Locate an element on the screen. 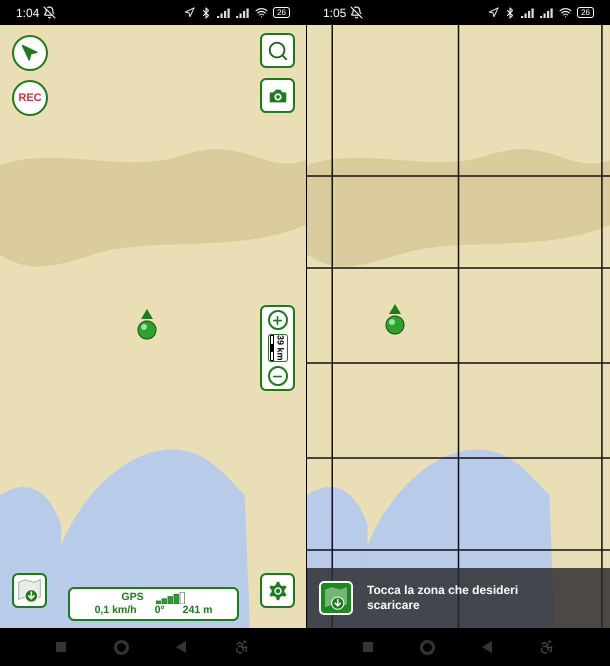 This screenshot has height=666, width=610. speed-reading: 0,1 km/h is located at coordinates (115, 610).